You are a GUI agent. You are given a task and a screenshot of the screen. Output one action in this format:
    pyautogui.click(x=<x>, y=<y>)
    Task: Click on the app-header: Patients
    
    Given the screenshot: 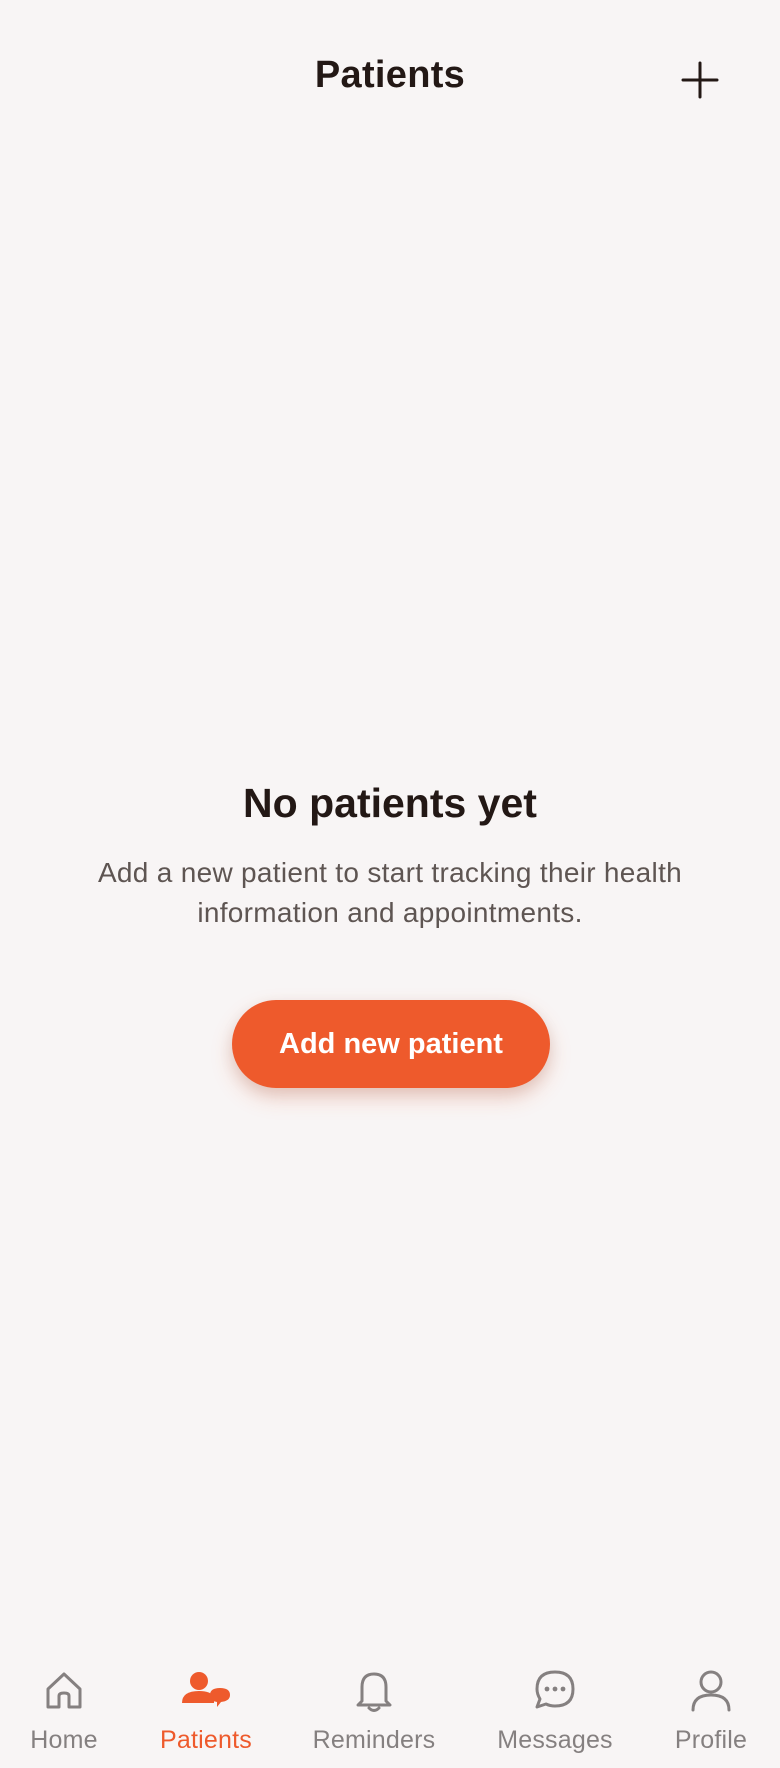 What is the action you would take?
    pyautogui.click(x=390, y=80)
    